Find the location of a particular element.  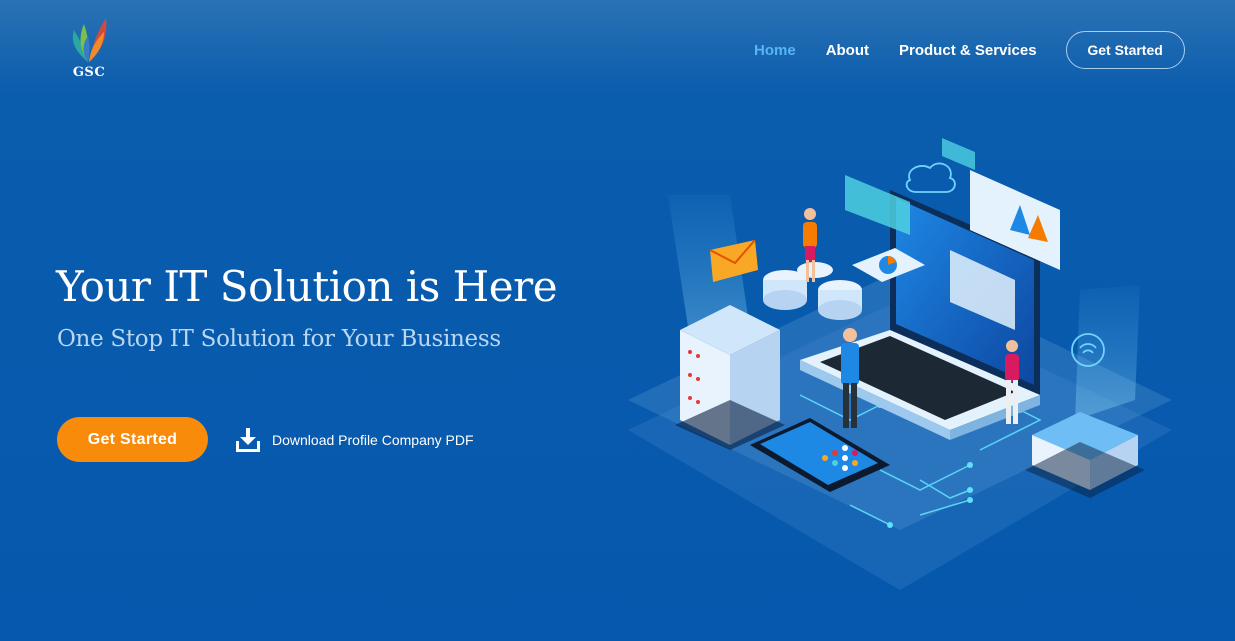

download-icon is located at coordinates (248, 440).